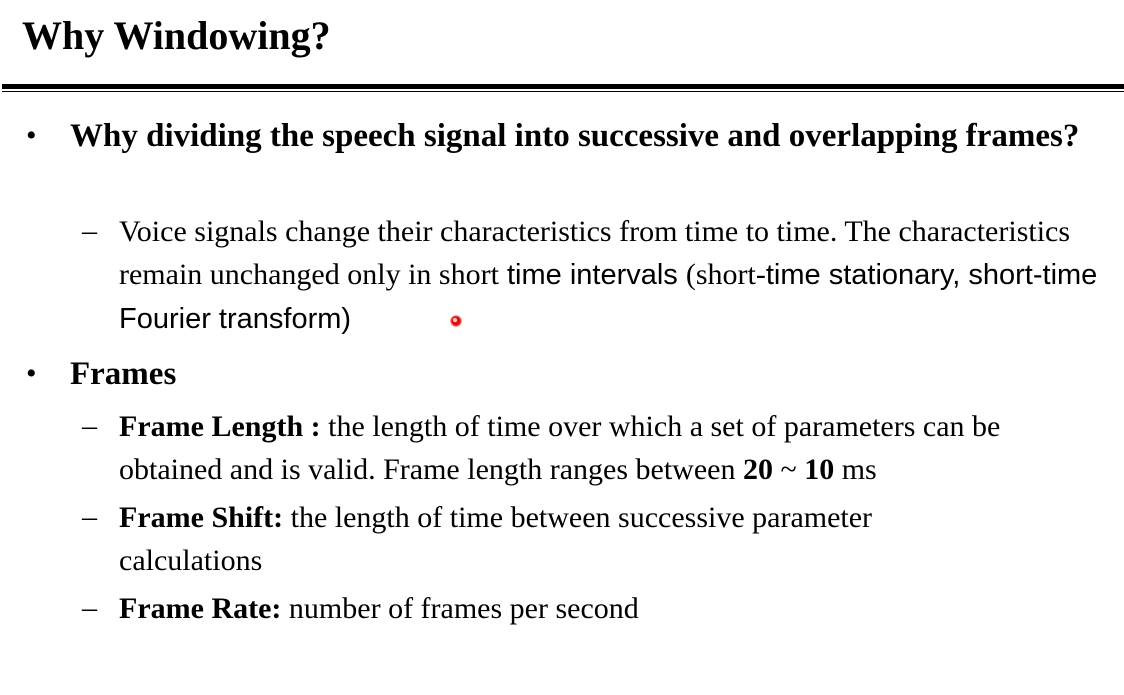  I want to click on title-rule-thick, so click(563, 86).